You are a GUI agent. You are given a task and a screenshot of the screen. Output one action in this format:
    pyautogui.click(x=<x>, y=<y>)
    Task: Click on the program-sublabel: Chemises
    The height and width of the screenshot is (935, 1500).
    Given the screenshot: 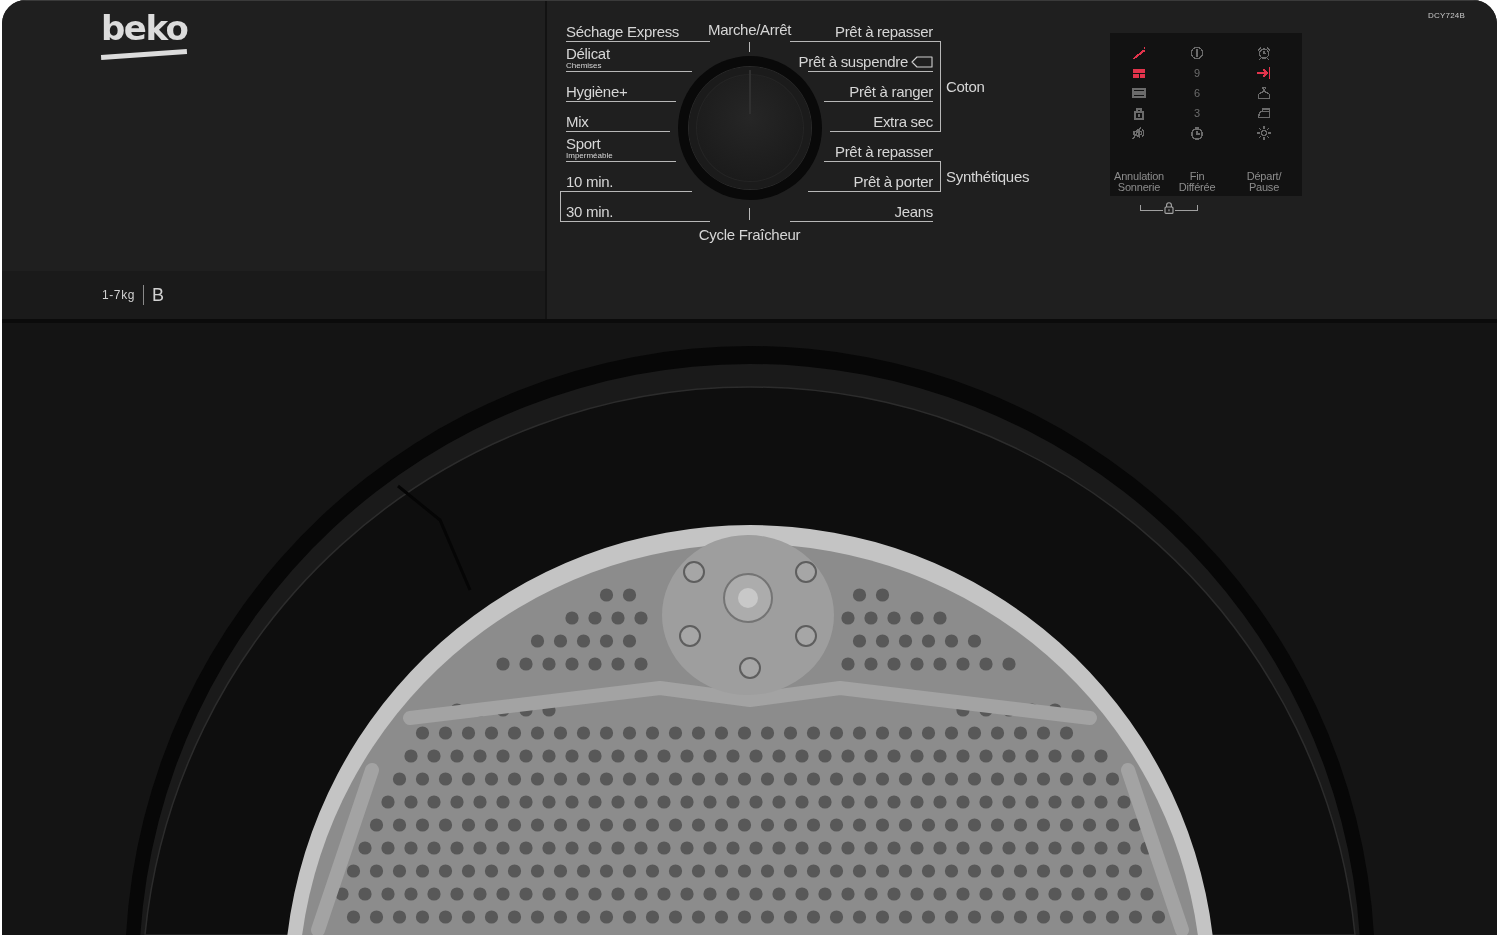 What is the action you would take?
    pyautogui.click(x=584, y=65)
    